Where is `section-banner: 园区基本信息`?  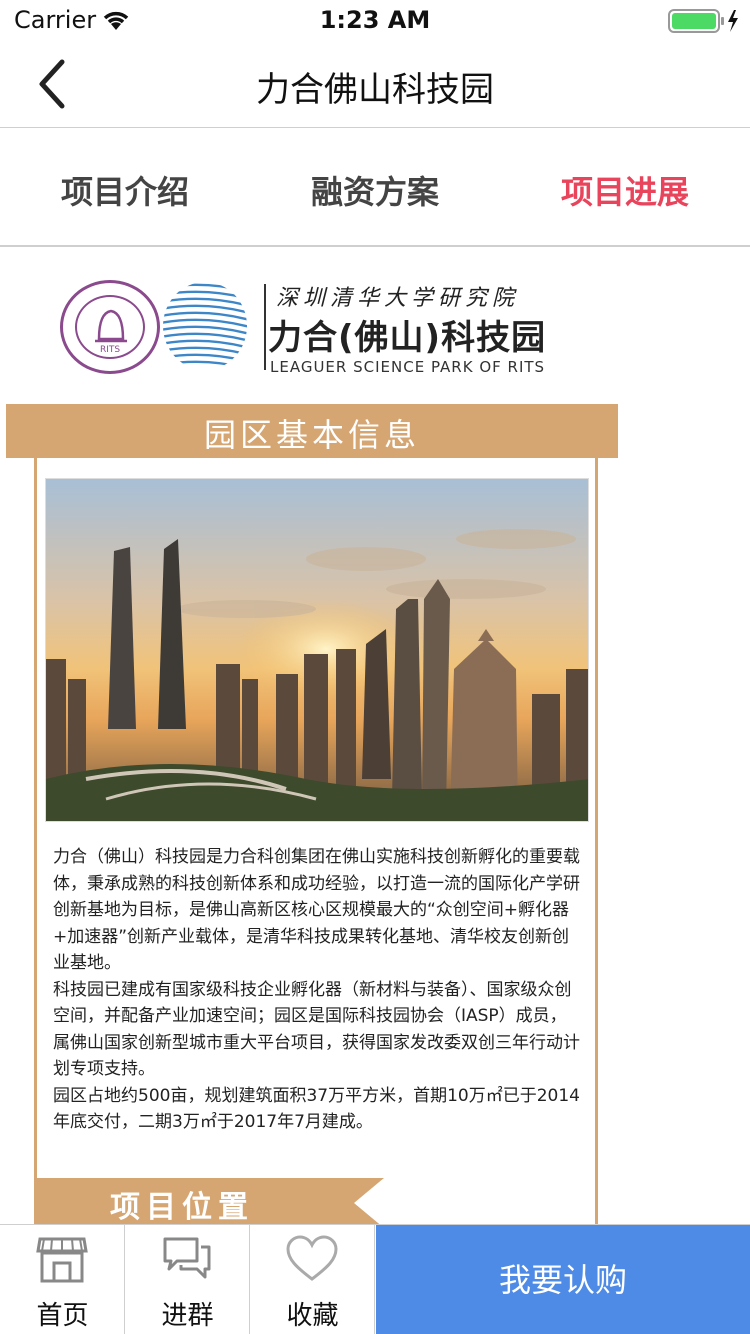
section-banner: 园区基本信息 is located at coordinates (312, 431).